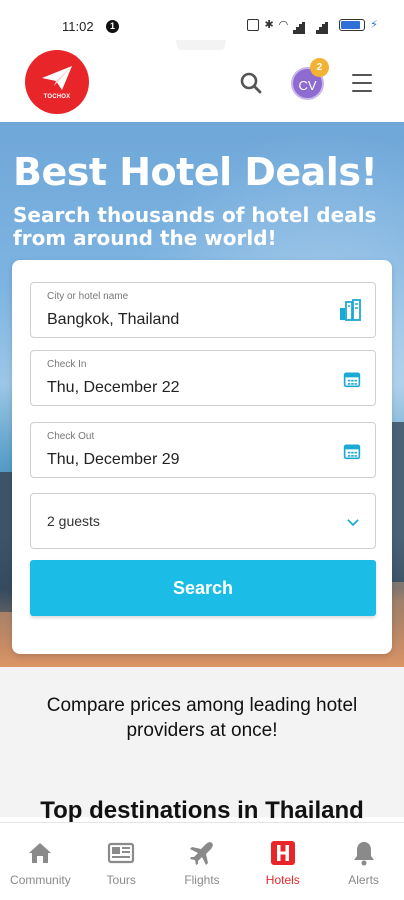  What do you see at coordinates (203, 521) in the screenshot?
I see `guests-select: 2 guests` at bounding box center [203, 521].